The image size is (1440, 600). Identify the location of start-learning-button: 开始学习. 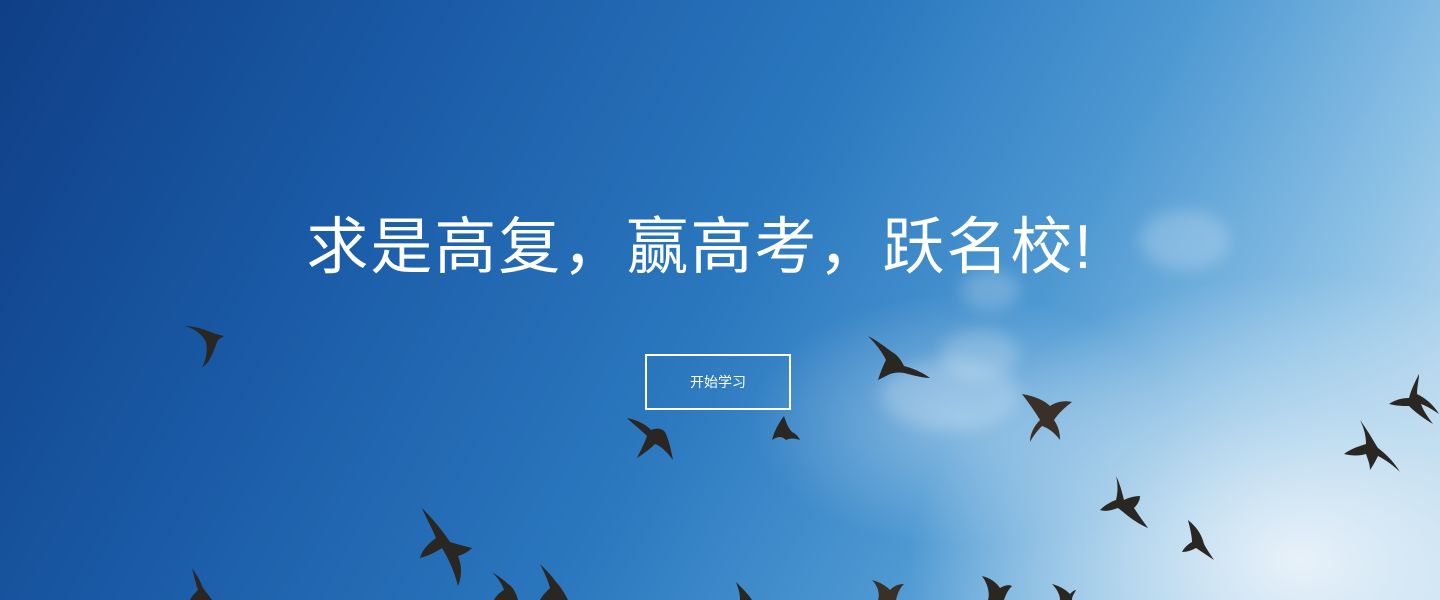
(718, 382).